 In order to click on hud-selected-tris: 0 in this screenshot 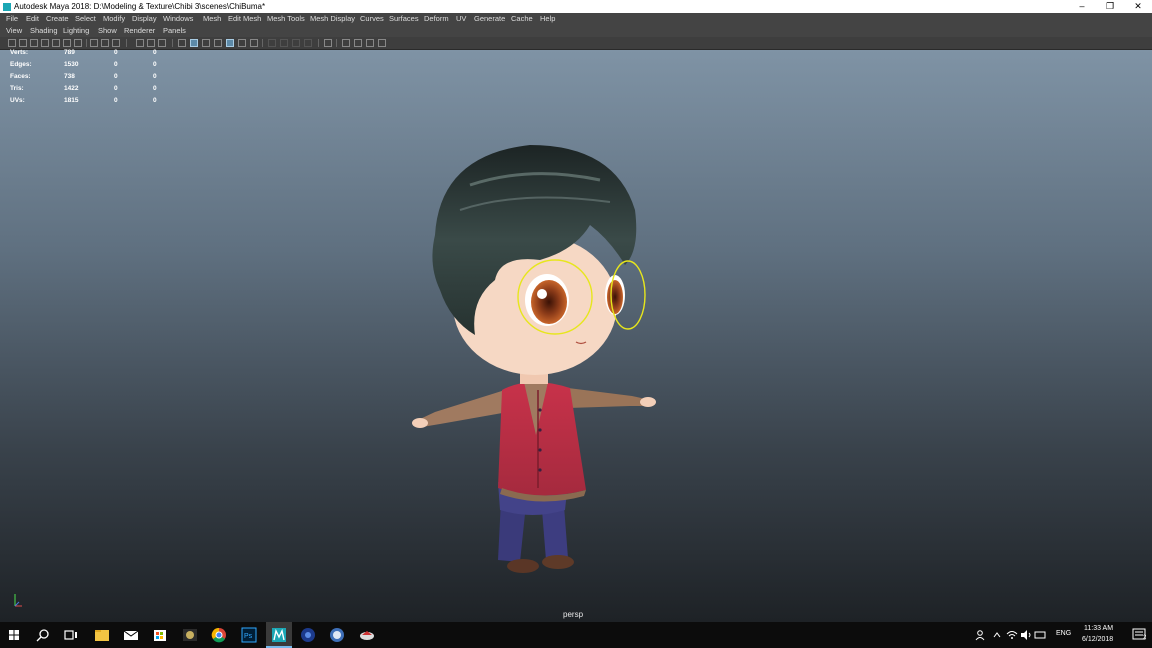, I will do `click(116, 88)`.